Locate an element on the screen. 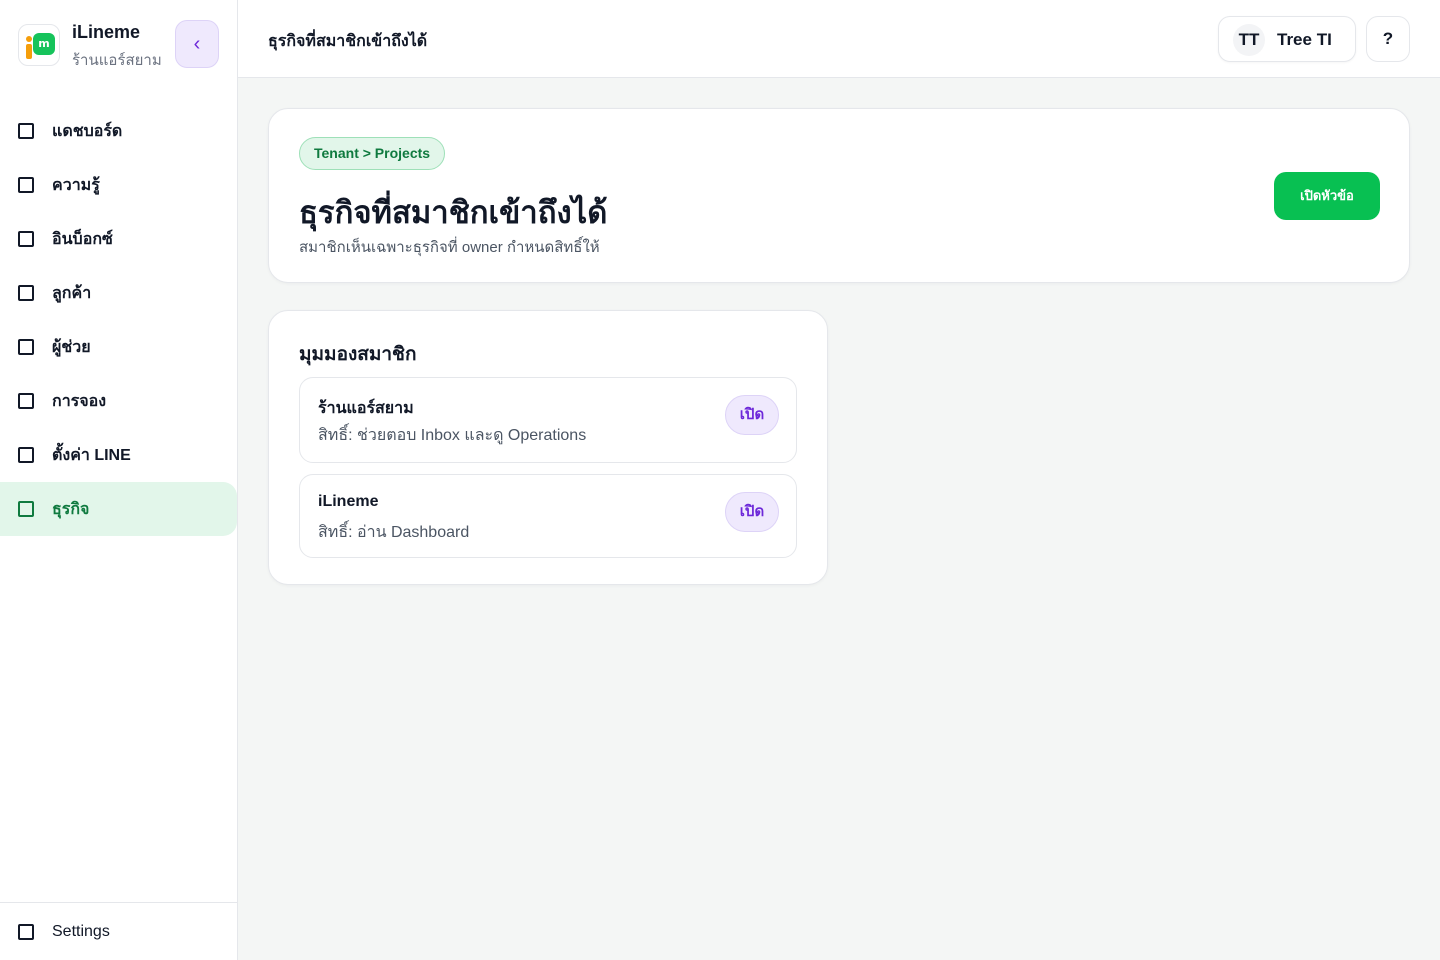  sidebar-item-label: ตั้งค่า LINE is located at coordinates (91, 455).